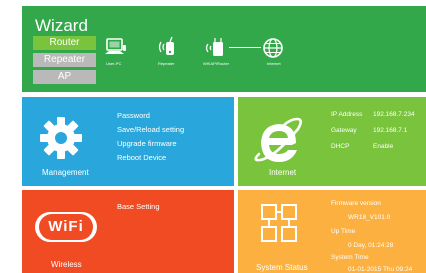 Image resolution: width=426 pixels, height=273 pixels. Describe the element at coordinates (383, 146) in the screenshot. I see `dhcp-value: Enable` at that location.